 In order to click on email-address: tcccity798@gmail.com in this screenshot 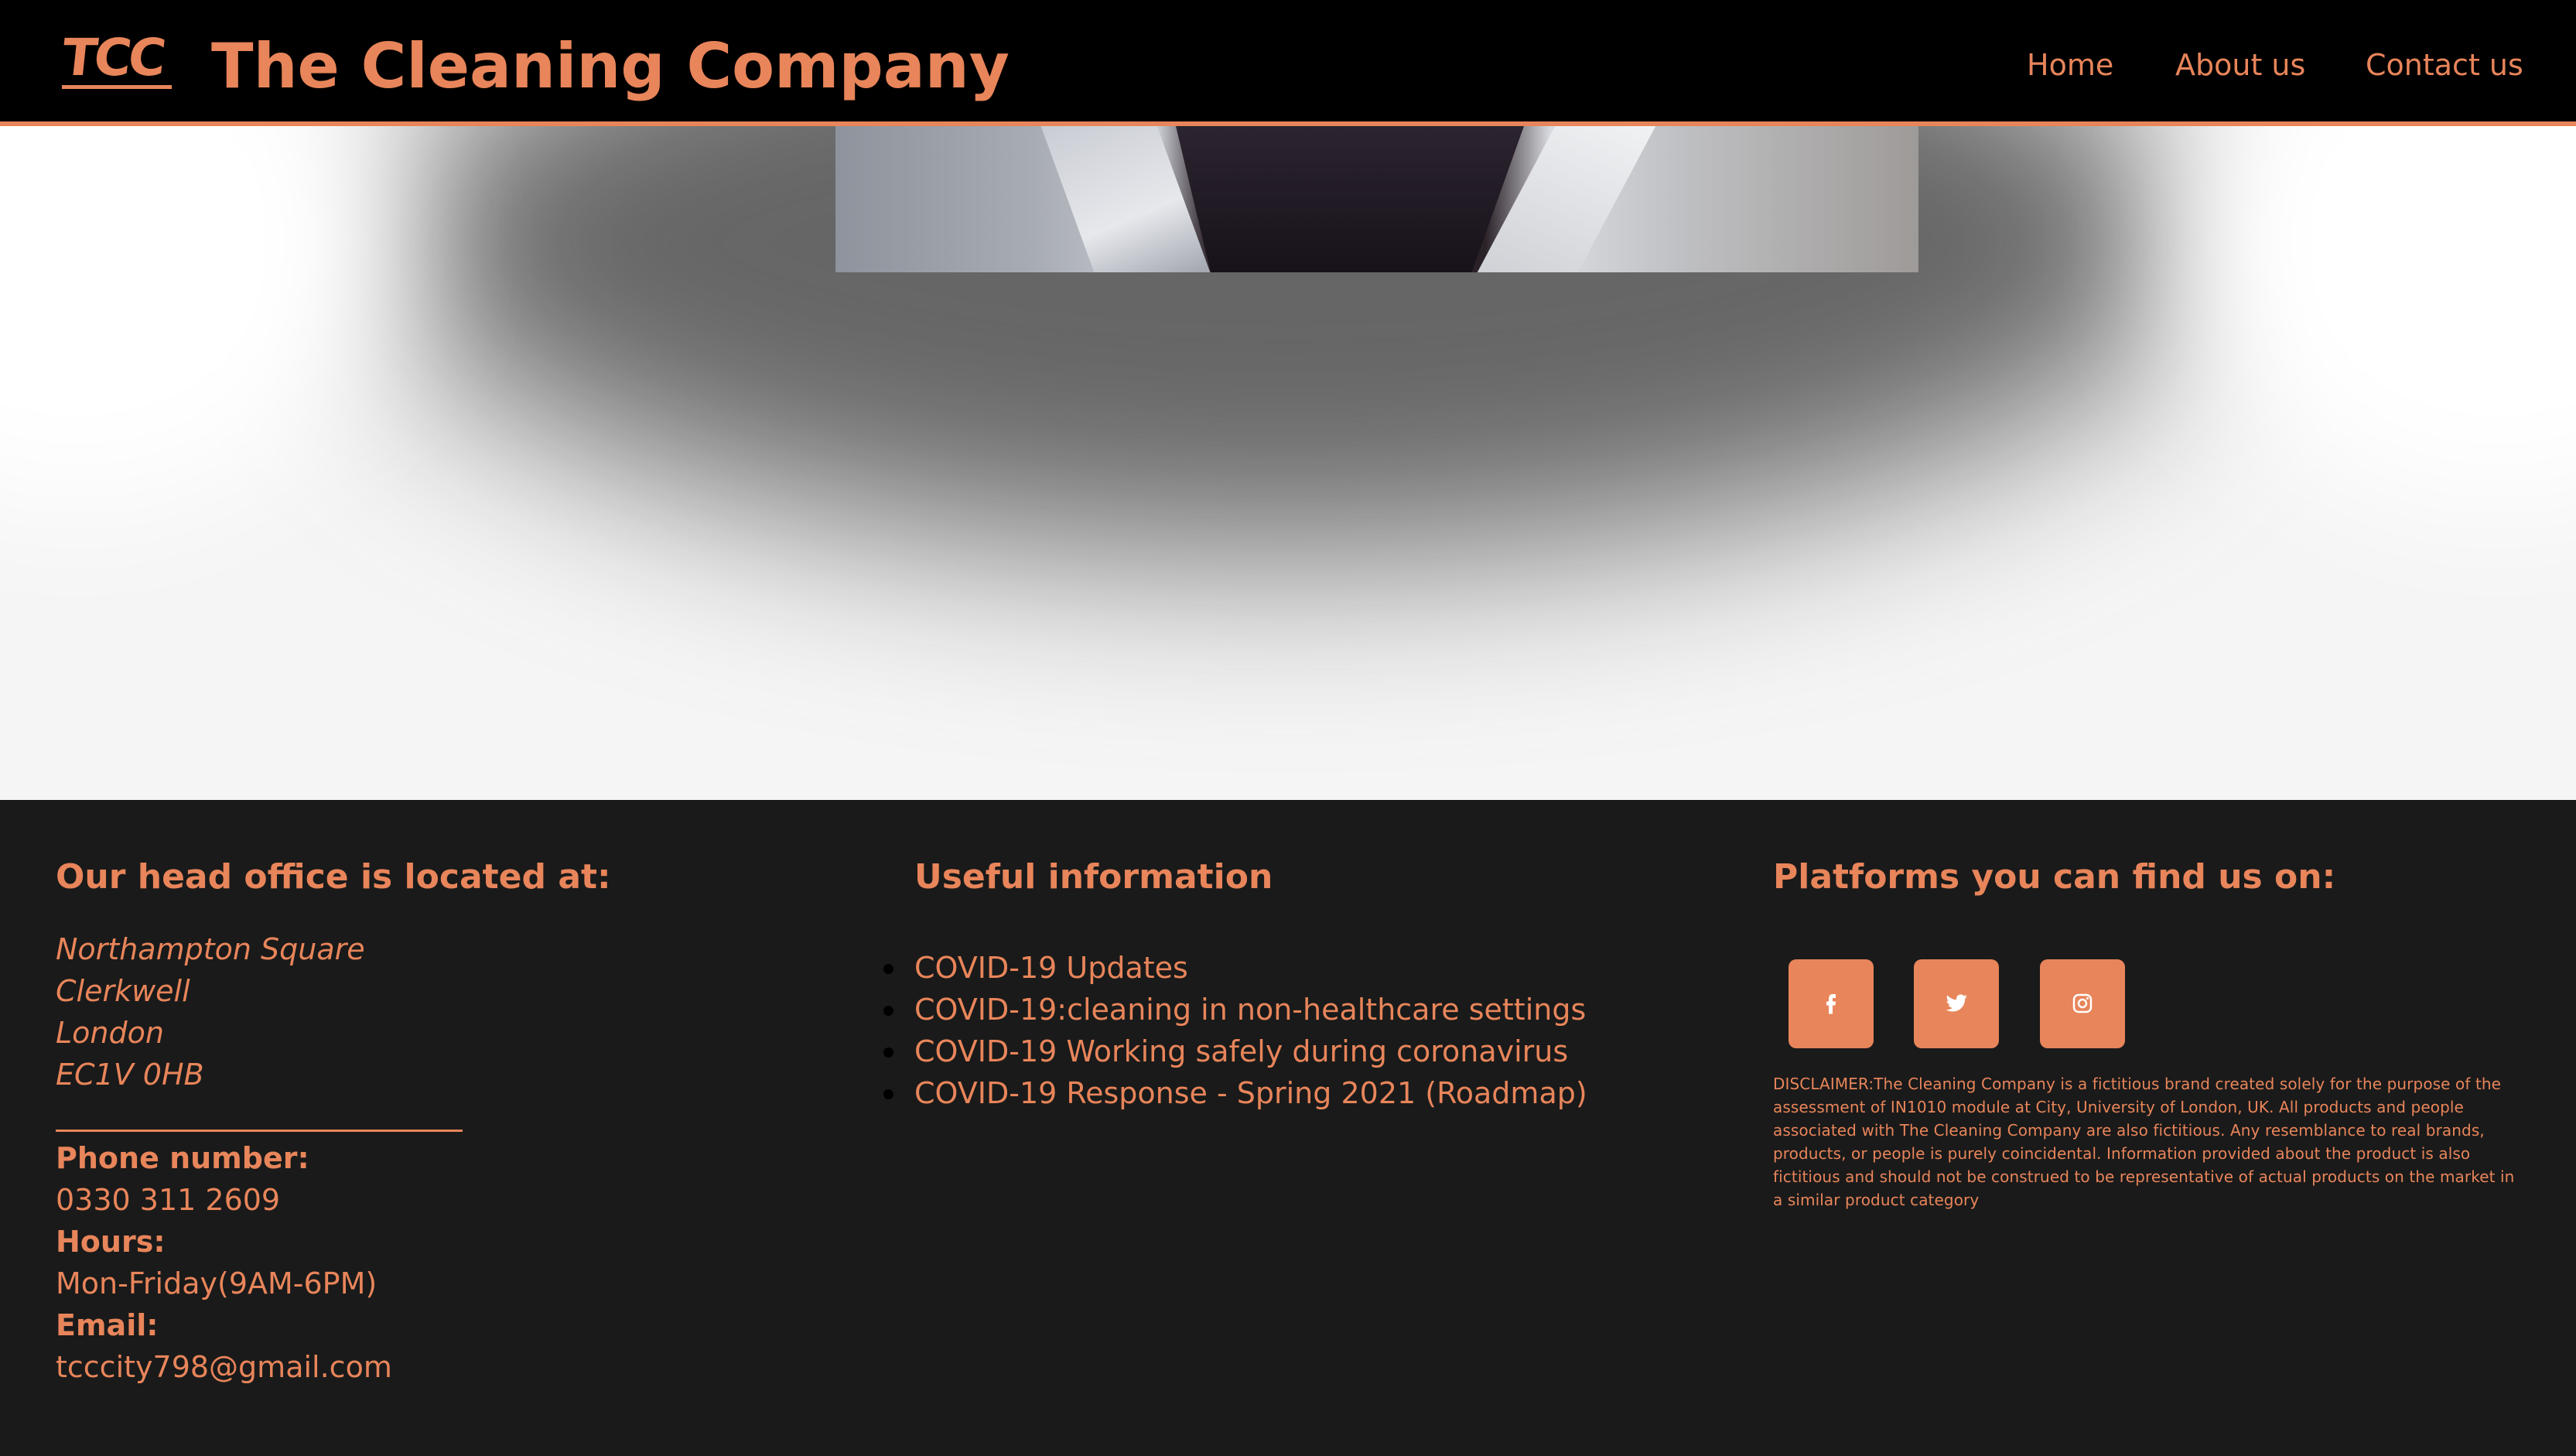, I will do `click(224, 1367)`.